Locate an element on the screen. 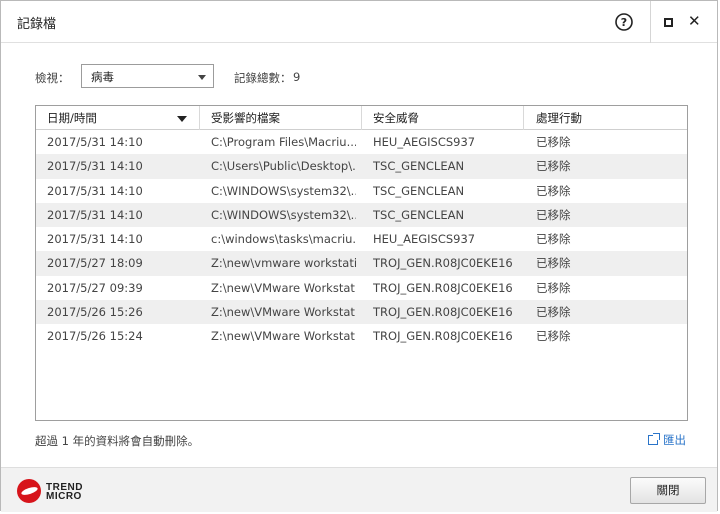  logo-swoosh is located at coordinates (29, 491).